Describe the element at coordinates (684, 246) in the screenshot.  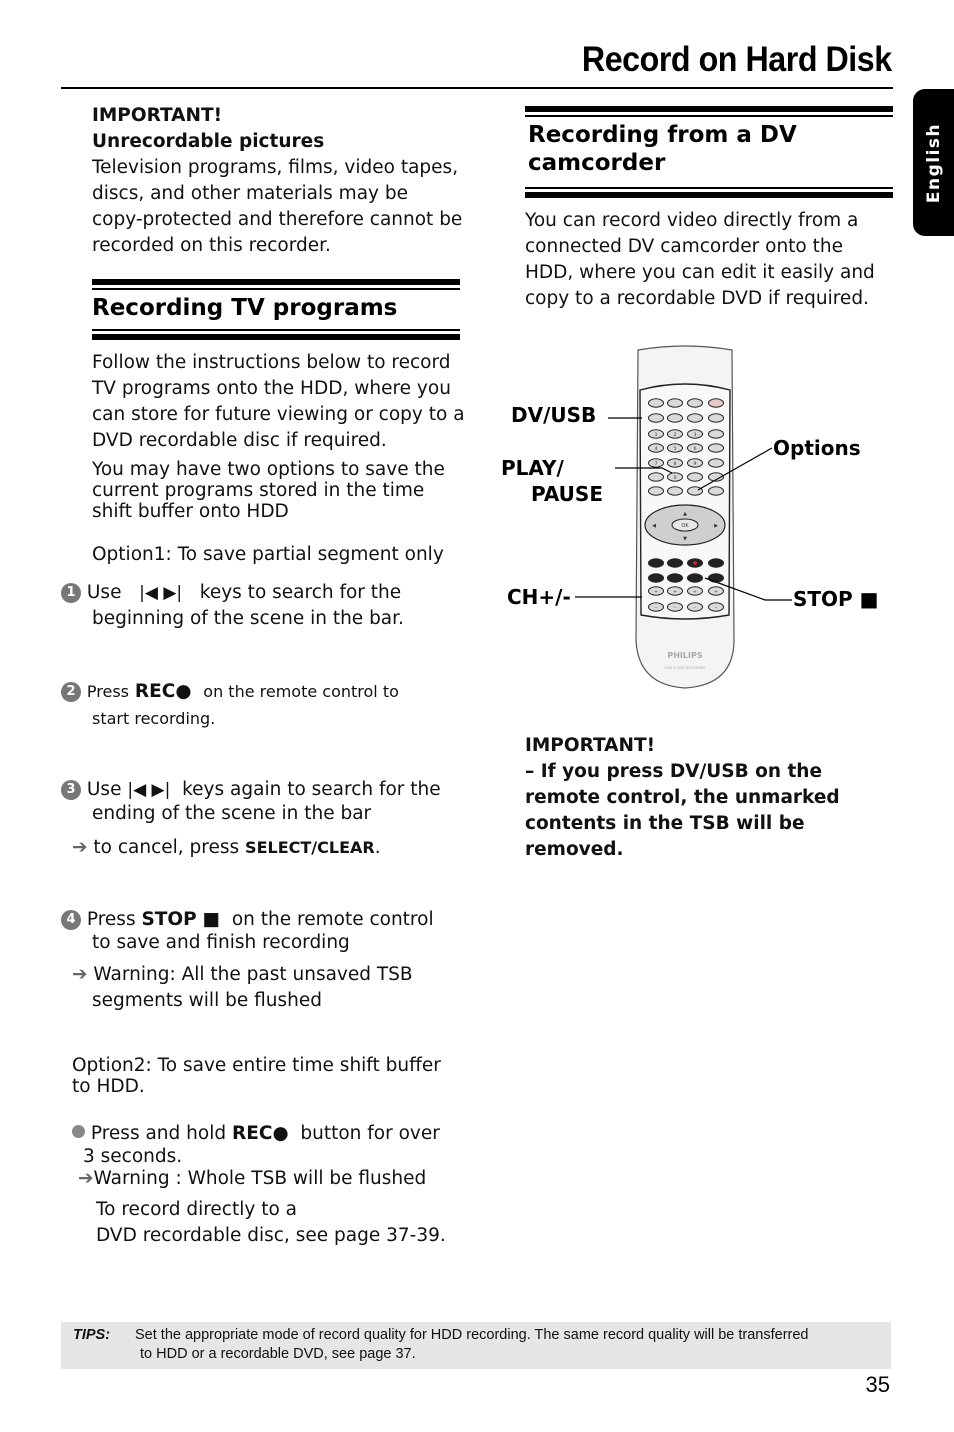
I see `text-line: connected DV camcorder onto the` at that location.